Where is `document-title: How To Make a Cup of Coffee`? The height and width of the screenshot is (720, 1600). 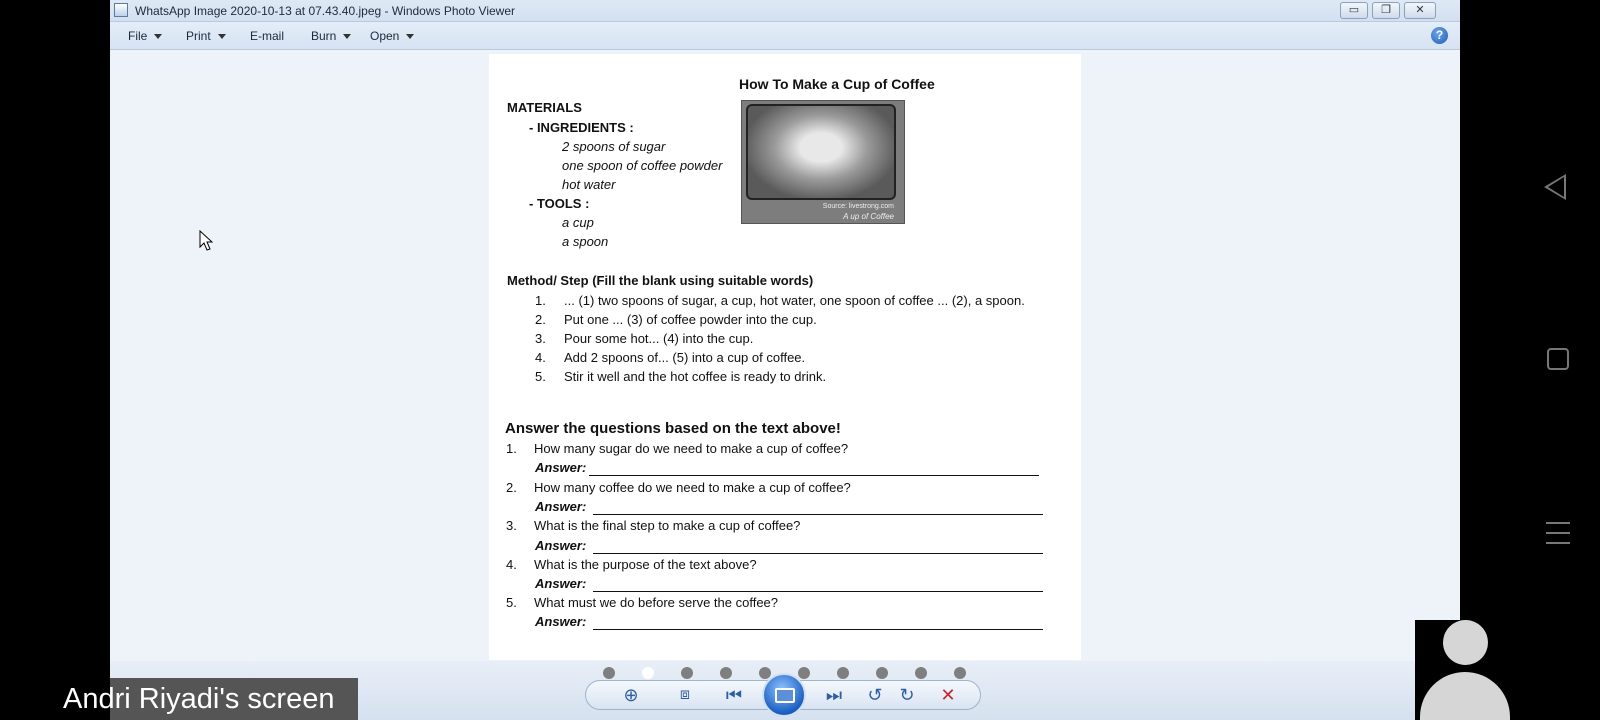
document-title: How To Make a Cup of Coffee is located at coordinates (837, 84).